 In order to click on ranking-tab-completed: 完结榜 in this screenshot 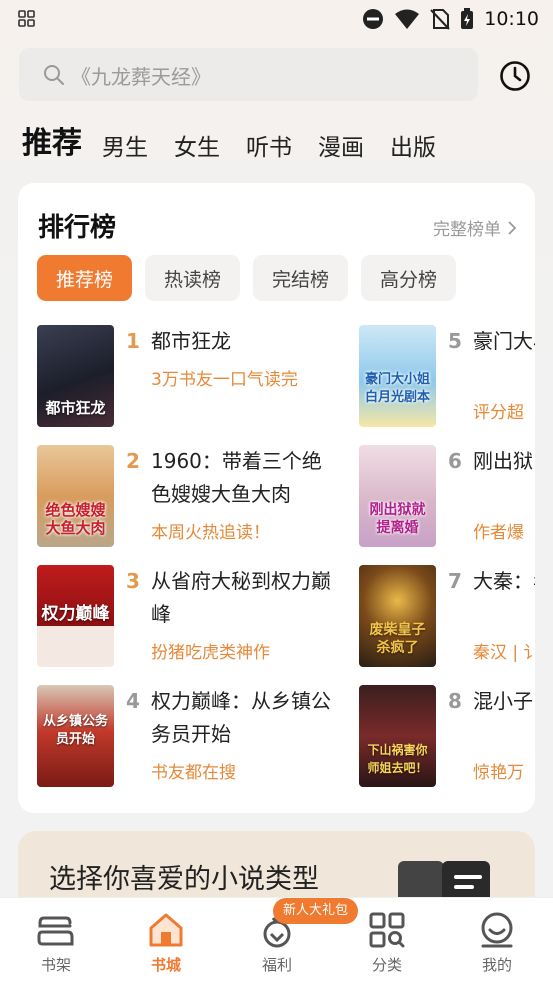, I will do `click(301, 278)`.